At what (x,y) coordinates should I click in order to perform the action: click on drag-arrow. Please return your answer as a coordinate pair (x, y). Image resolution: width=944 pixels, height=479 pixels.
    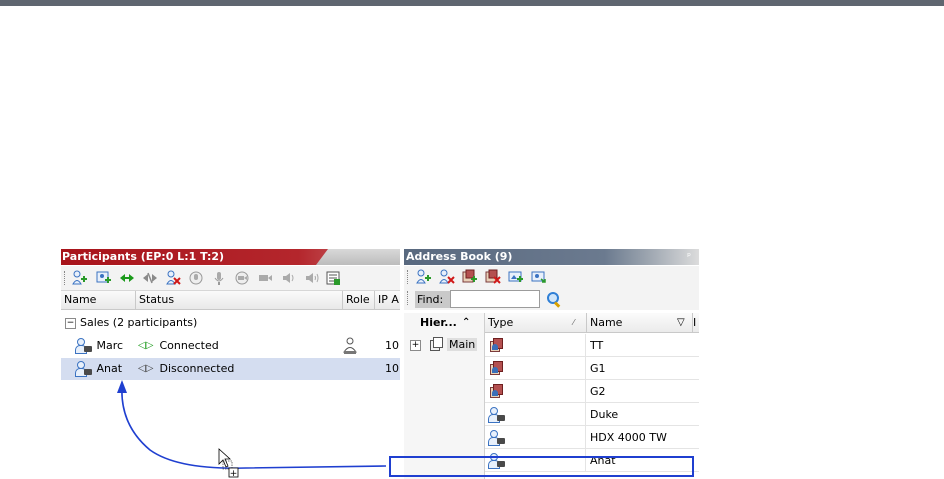
    Looking at the image, I should click on (254, 427).